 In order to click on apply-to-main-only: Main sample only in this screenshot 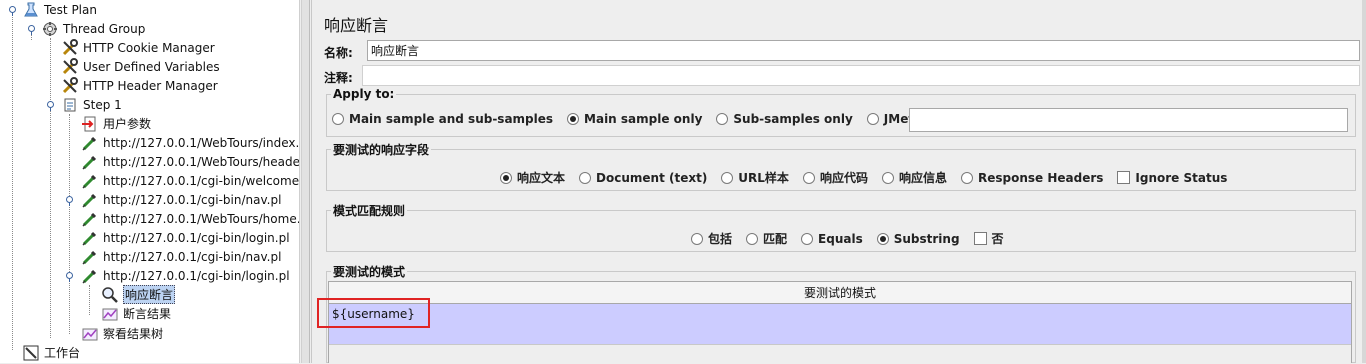, I will do `click(634, 119)`.